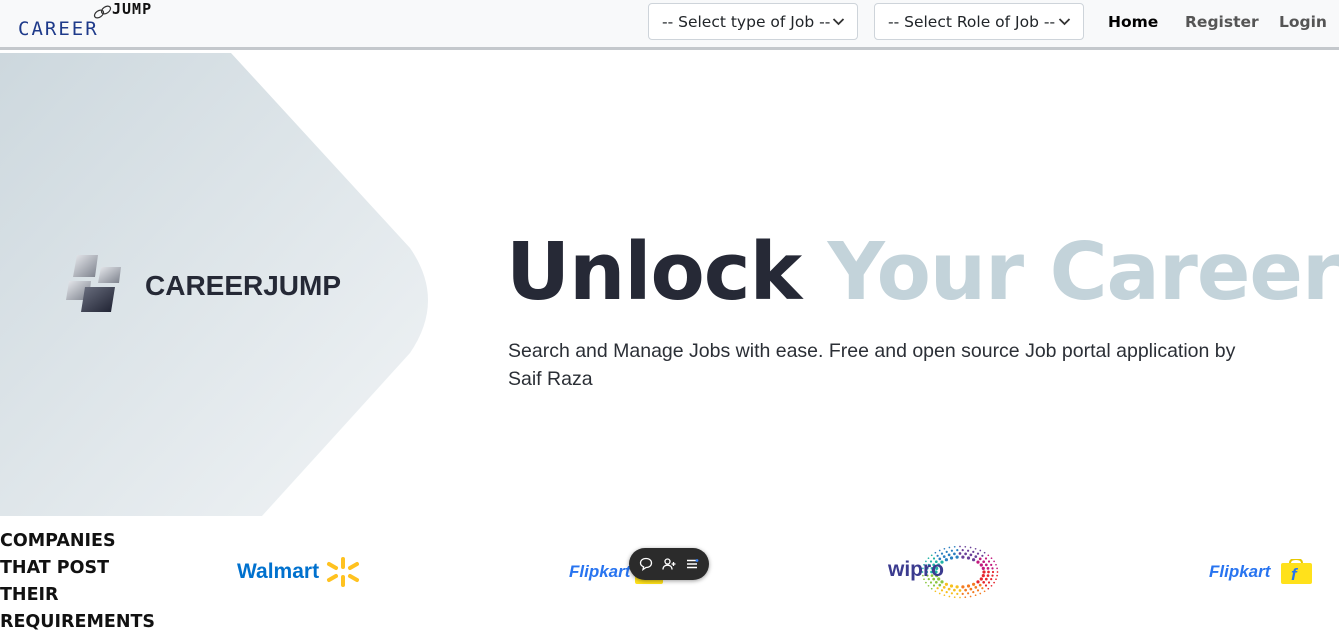 The width and height of the screenshot is (1339, 636). What do you see at coordinates (102, 12) in the screenshot?
I see `chain-link-icon` at bounding box center [102, 12].